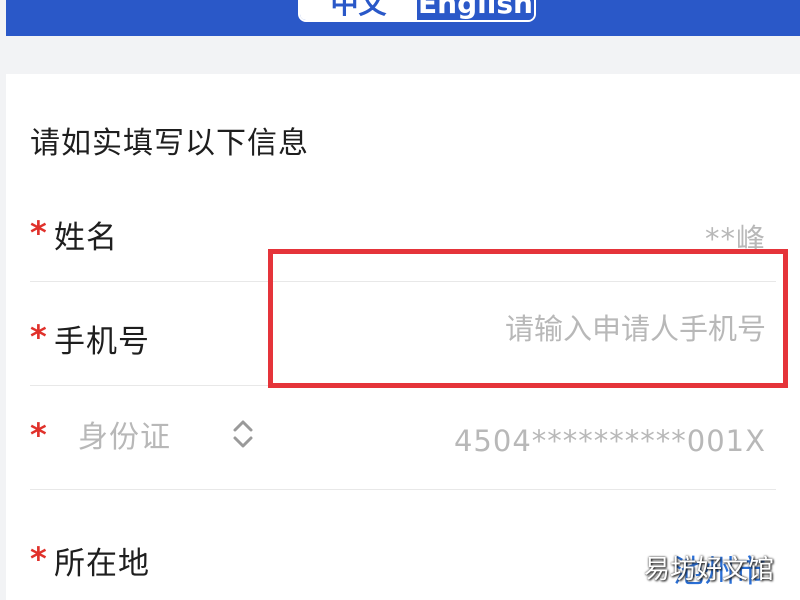 The width and height of the screenshot is (800, 600). I want to click on form-intro-text: 请如实填写以下信息, so click(169, 143).